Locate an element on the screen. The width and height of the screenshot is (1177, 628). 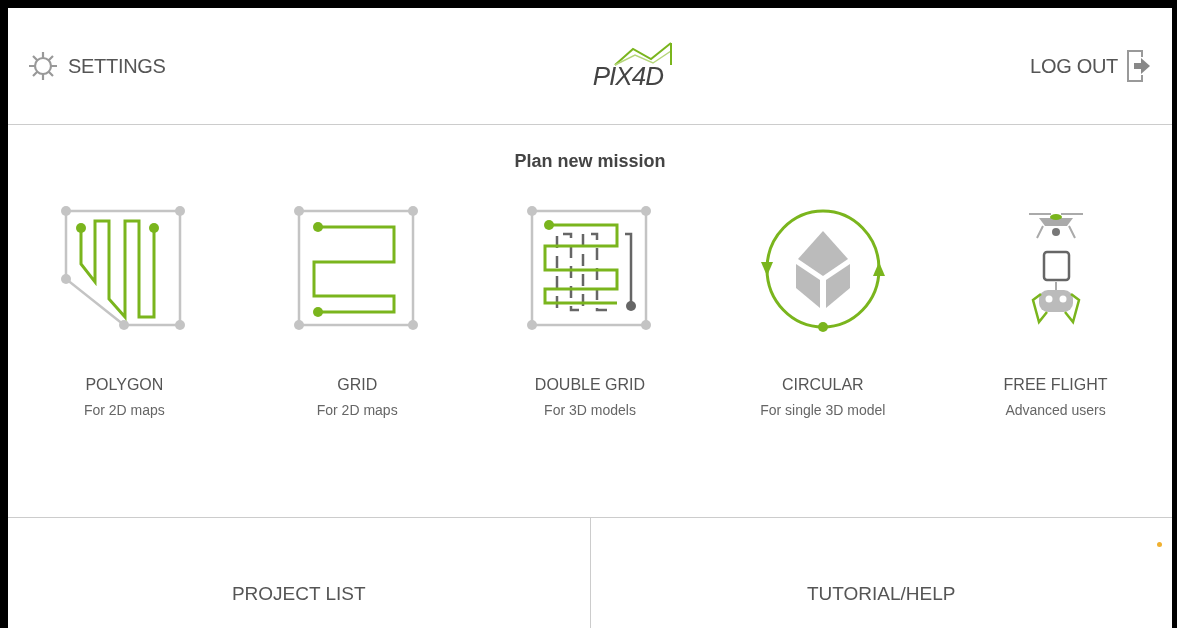
logout-icon is located at coordinates (1139, 66).